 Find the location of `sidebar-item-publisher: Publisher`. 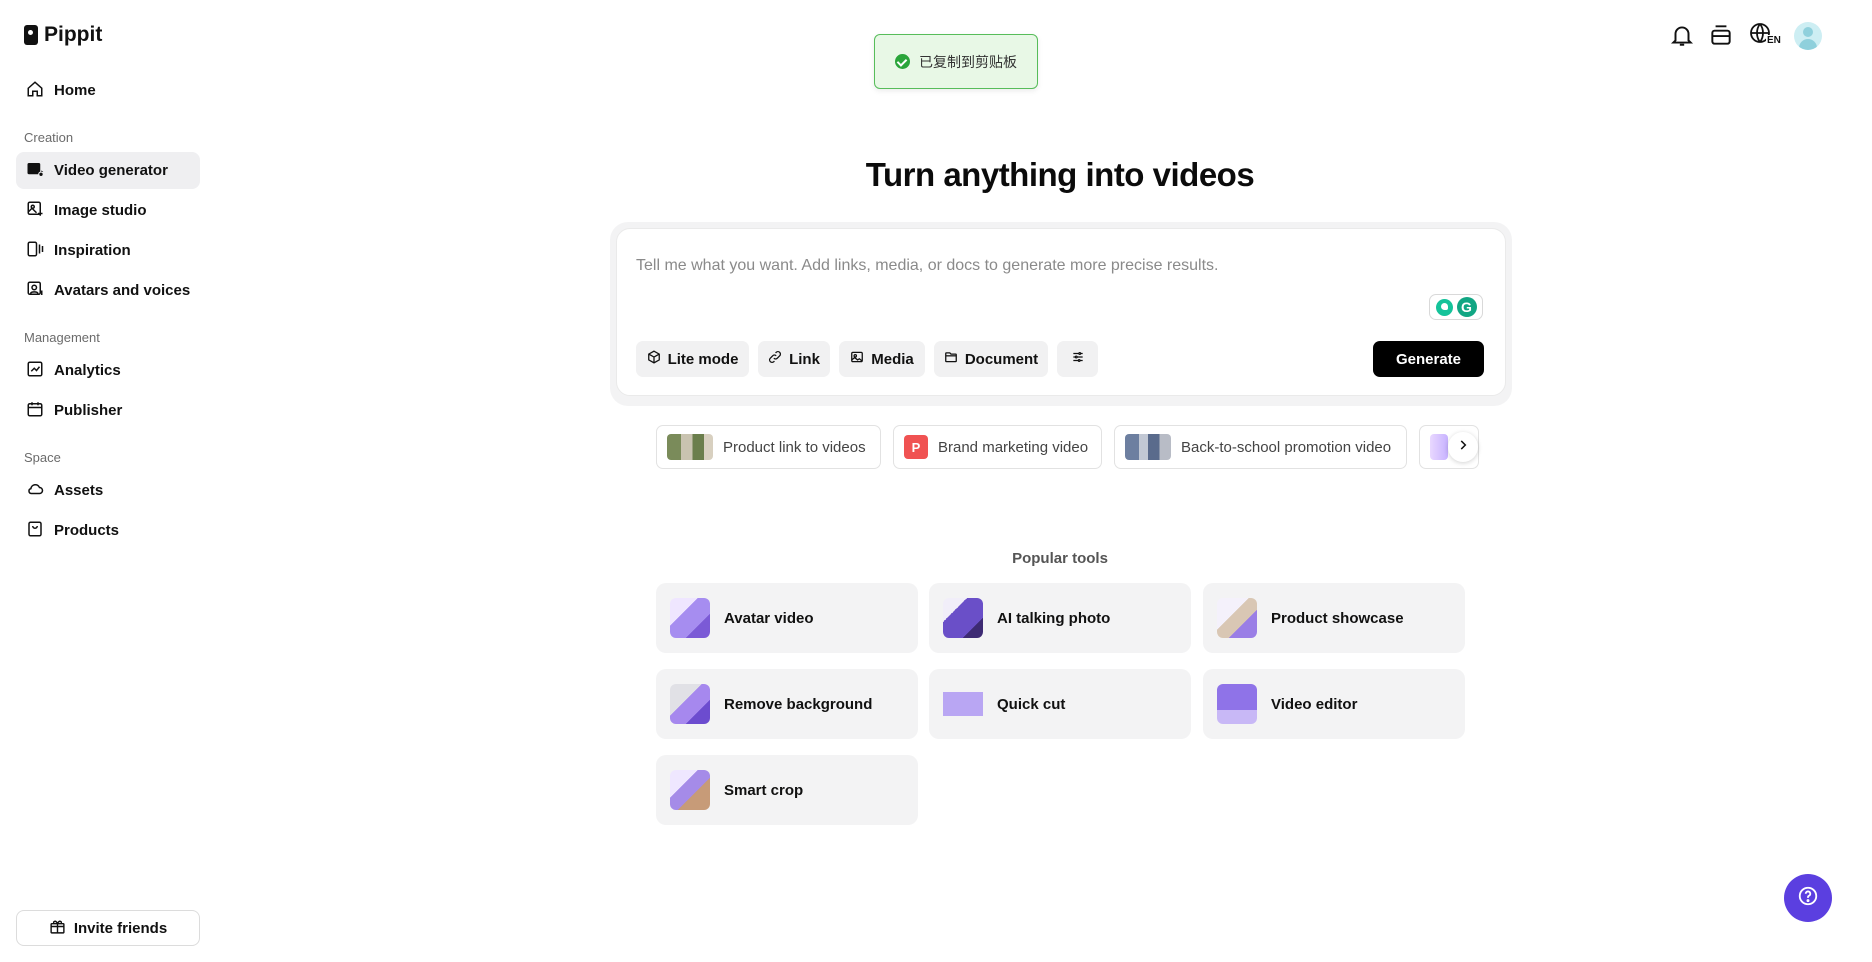

sidebar-item-publisher: Publisher is located at coordinates (108, 410).